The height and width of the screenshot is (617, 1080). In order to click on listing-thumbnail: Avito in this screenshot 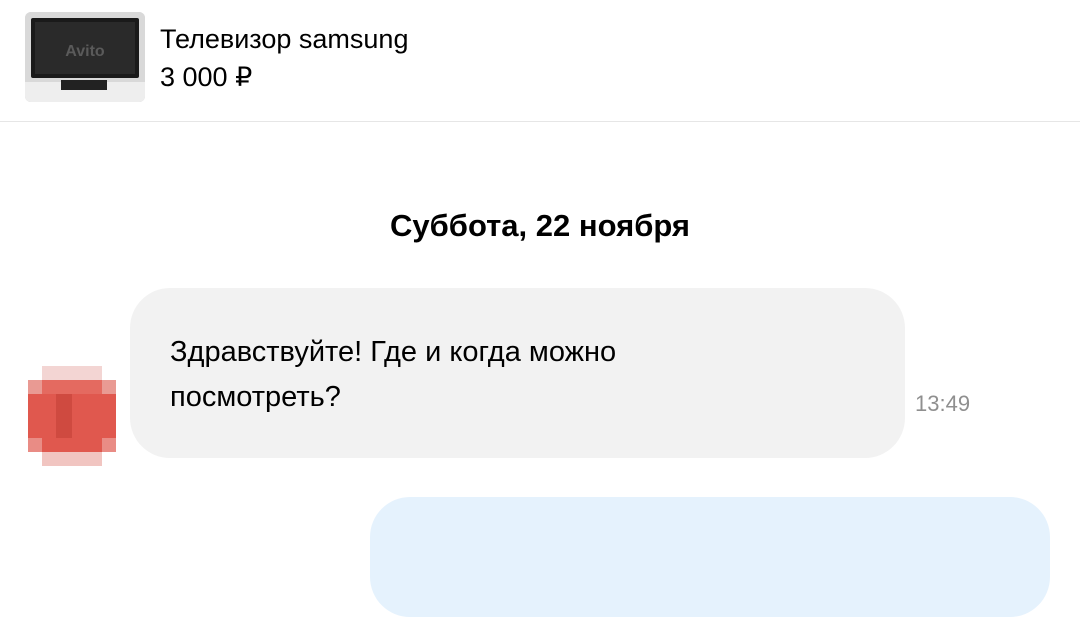, I will do `click(85, 57)`.